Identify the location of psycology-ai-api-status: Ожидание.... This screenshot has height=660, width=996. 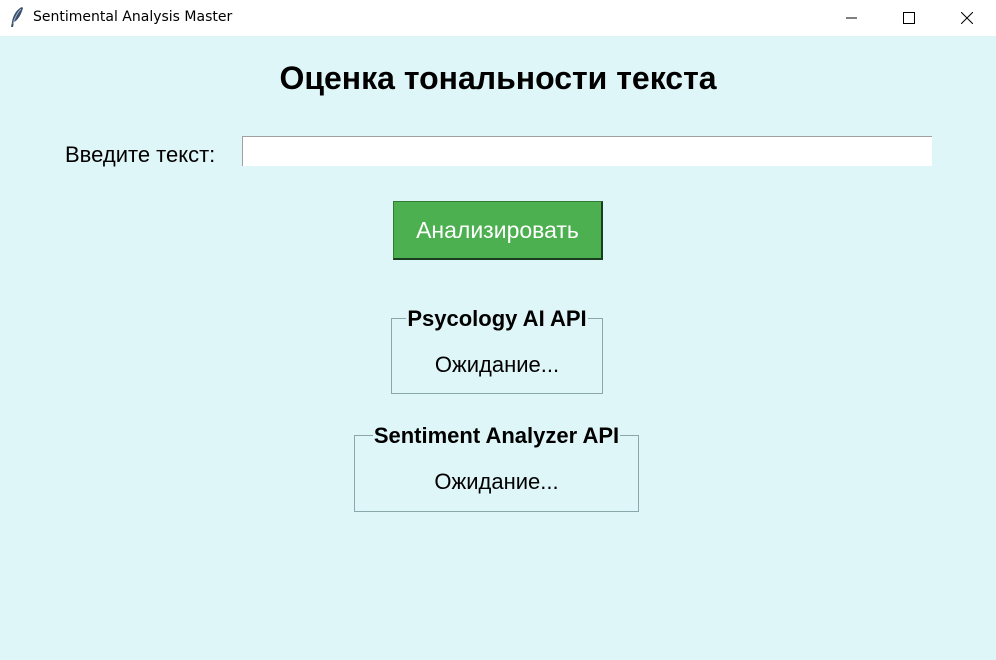
(497, 364).